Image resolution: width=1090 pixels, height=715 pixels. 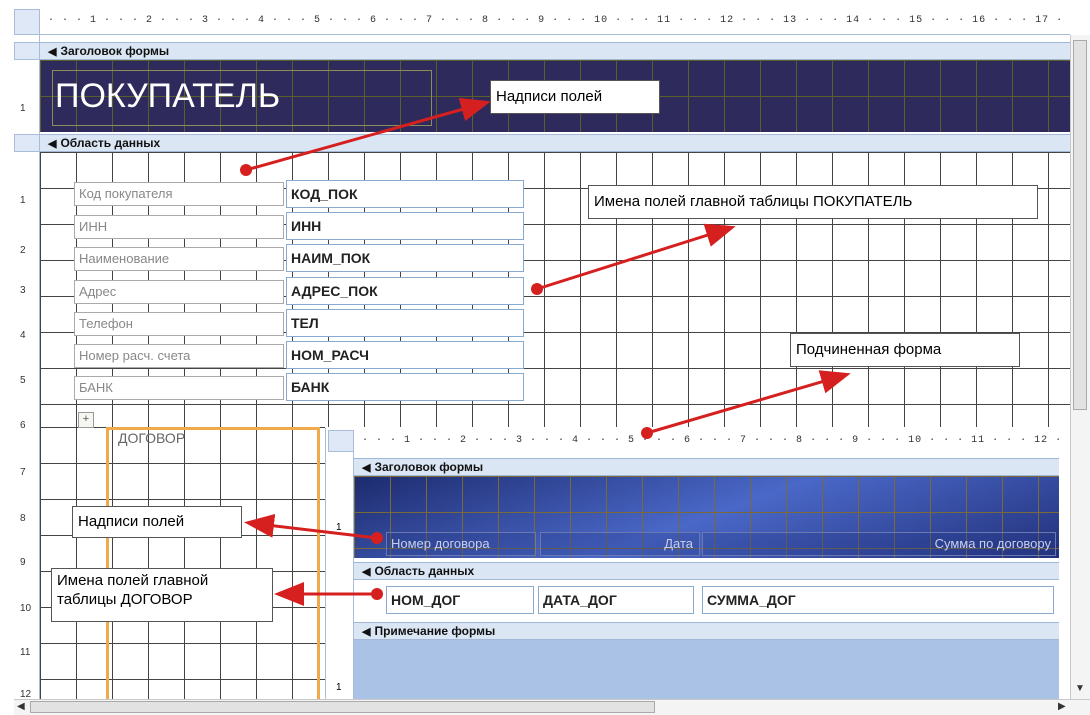 What do you see at coordinates (342, 707) in the screenshot?
I see `horizontal-scroll-thumb` at bounding box center [342, 707].